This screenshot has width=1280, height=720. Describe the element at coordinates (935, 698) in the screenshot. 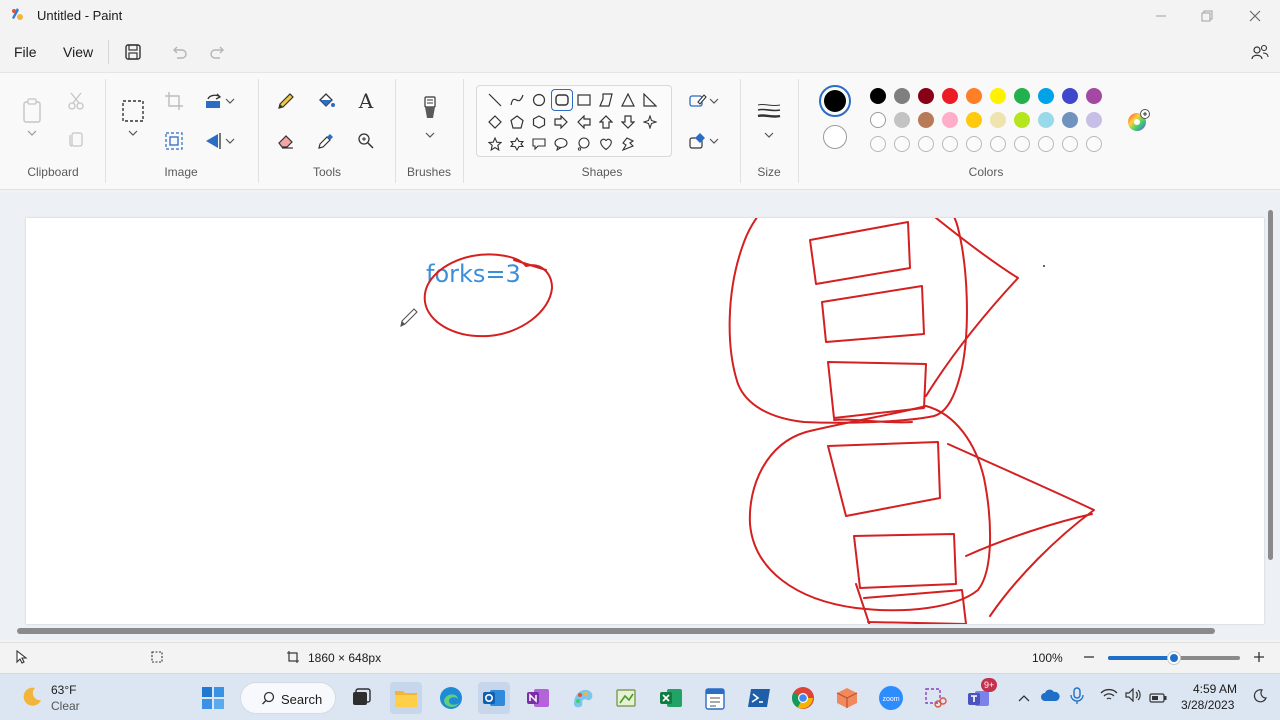

I see `snipping-tool-icon` at that location.